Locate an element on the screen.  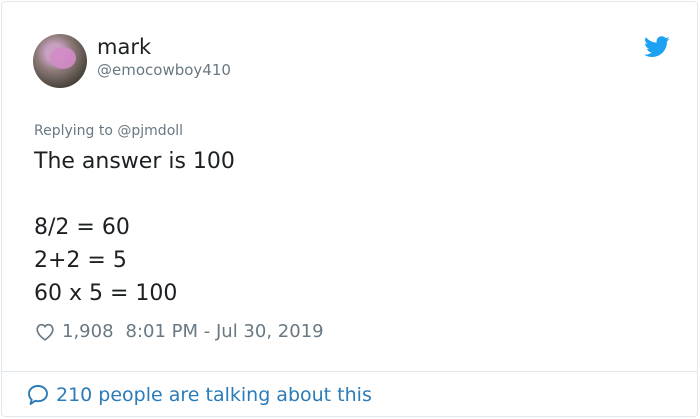
replying-prefix: Replying to is located at coordinates (76, 131).